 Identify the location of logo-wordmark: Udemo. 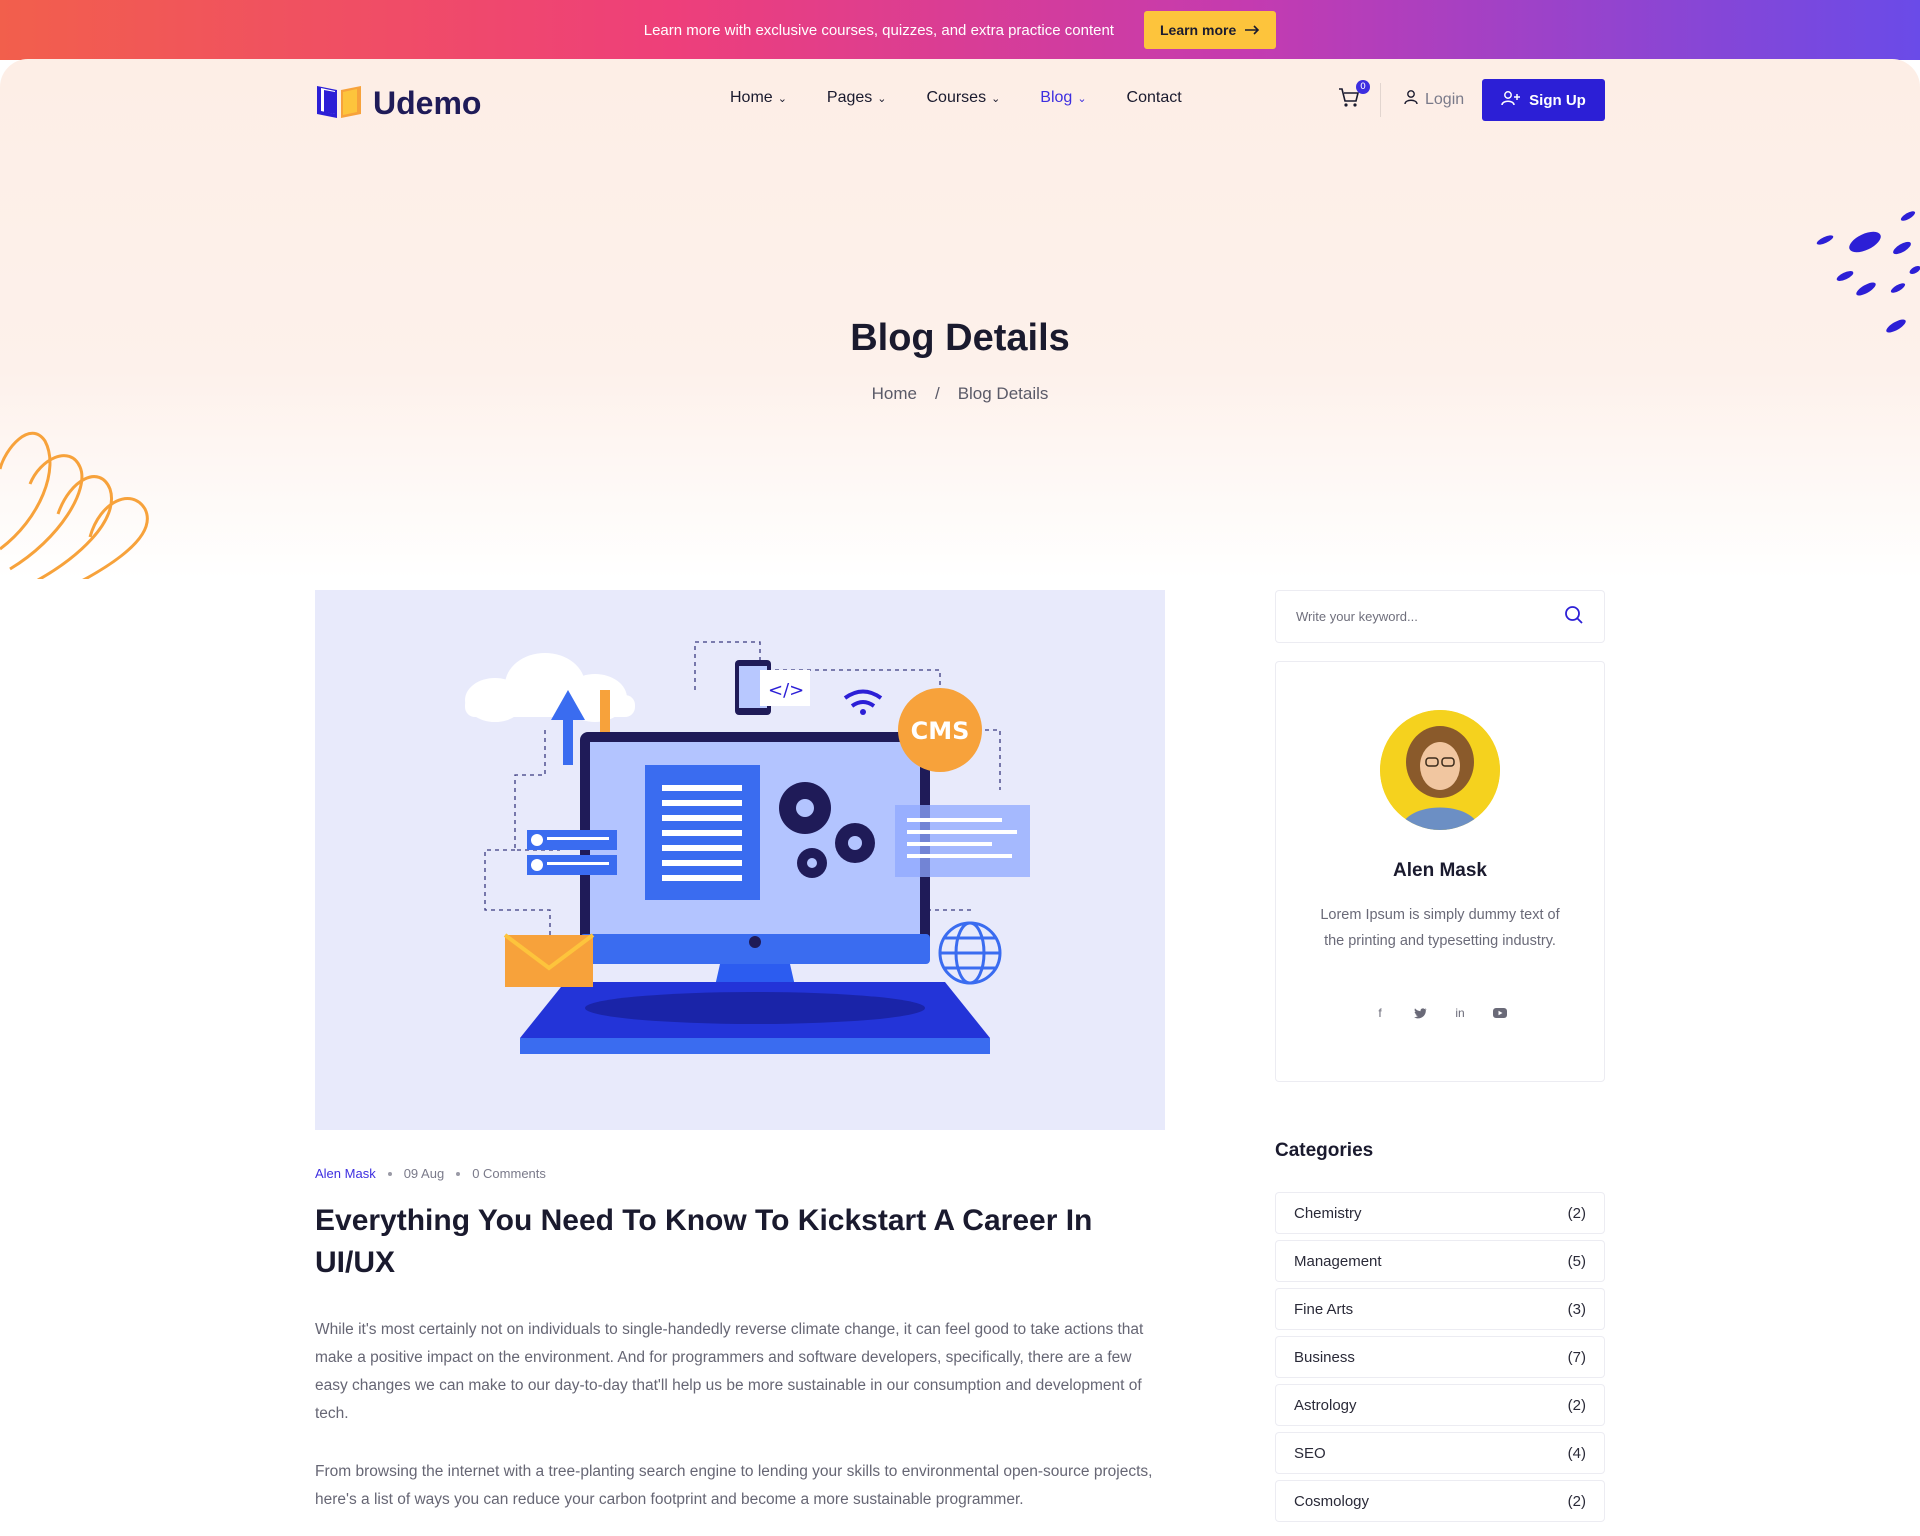
(427, 102).